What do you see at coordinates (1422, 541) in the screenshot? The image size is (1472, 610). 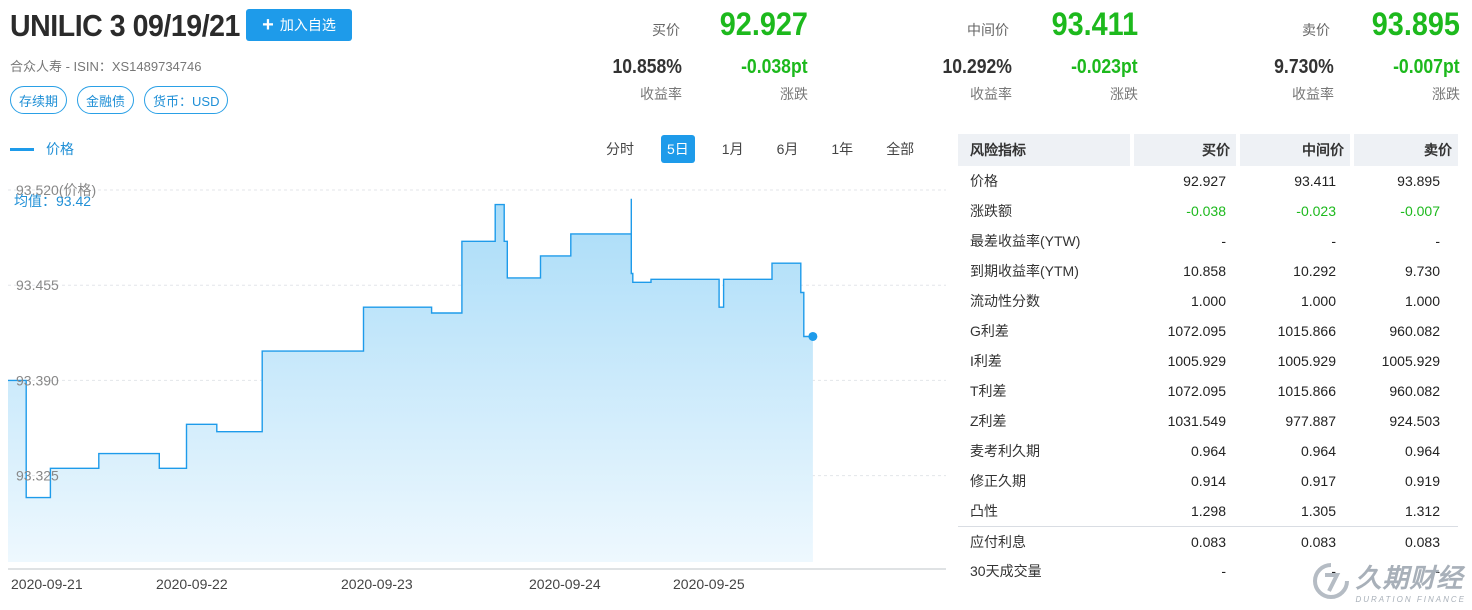 I see `row-ask: 0.083` at bounding box center [1422, 541].